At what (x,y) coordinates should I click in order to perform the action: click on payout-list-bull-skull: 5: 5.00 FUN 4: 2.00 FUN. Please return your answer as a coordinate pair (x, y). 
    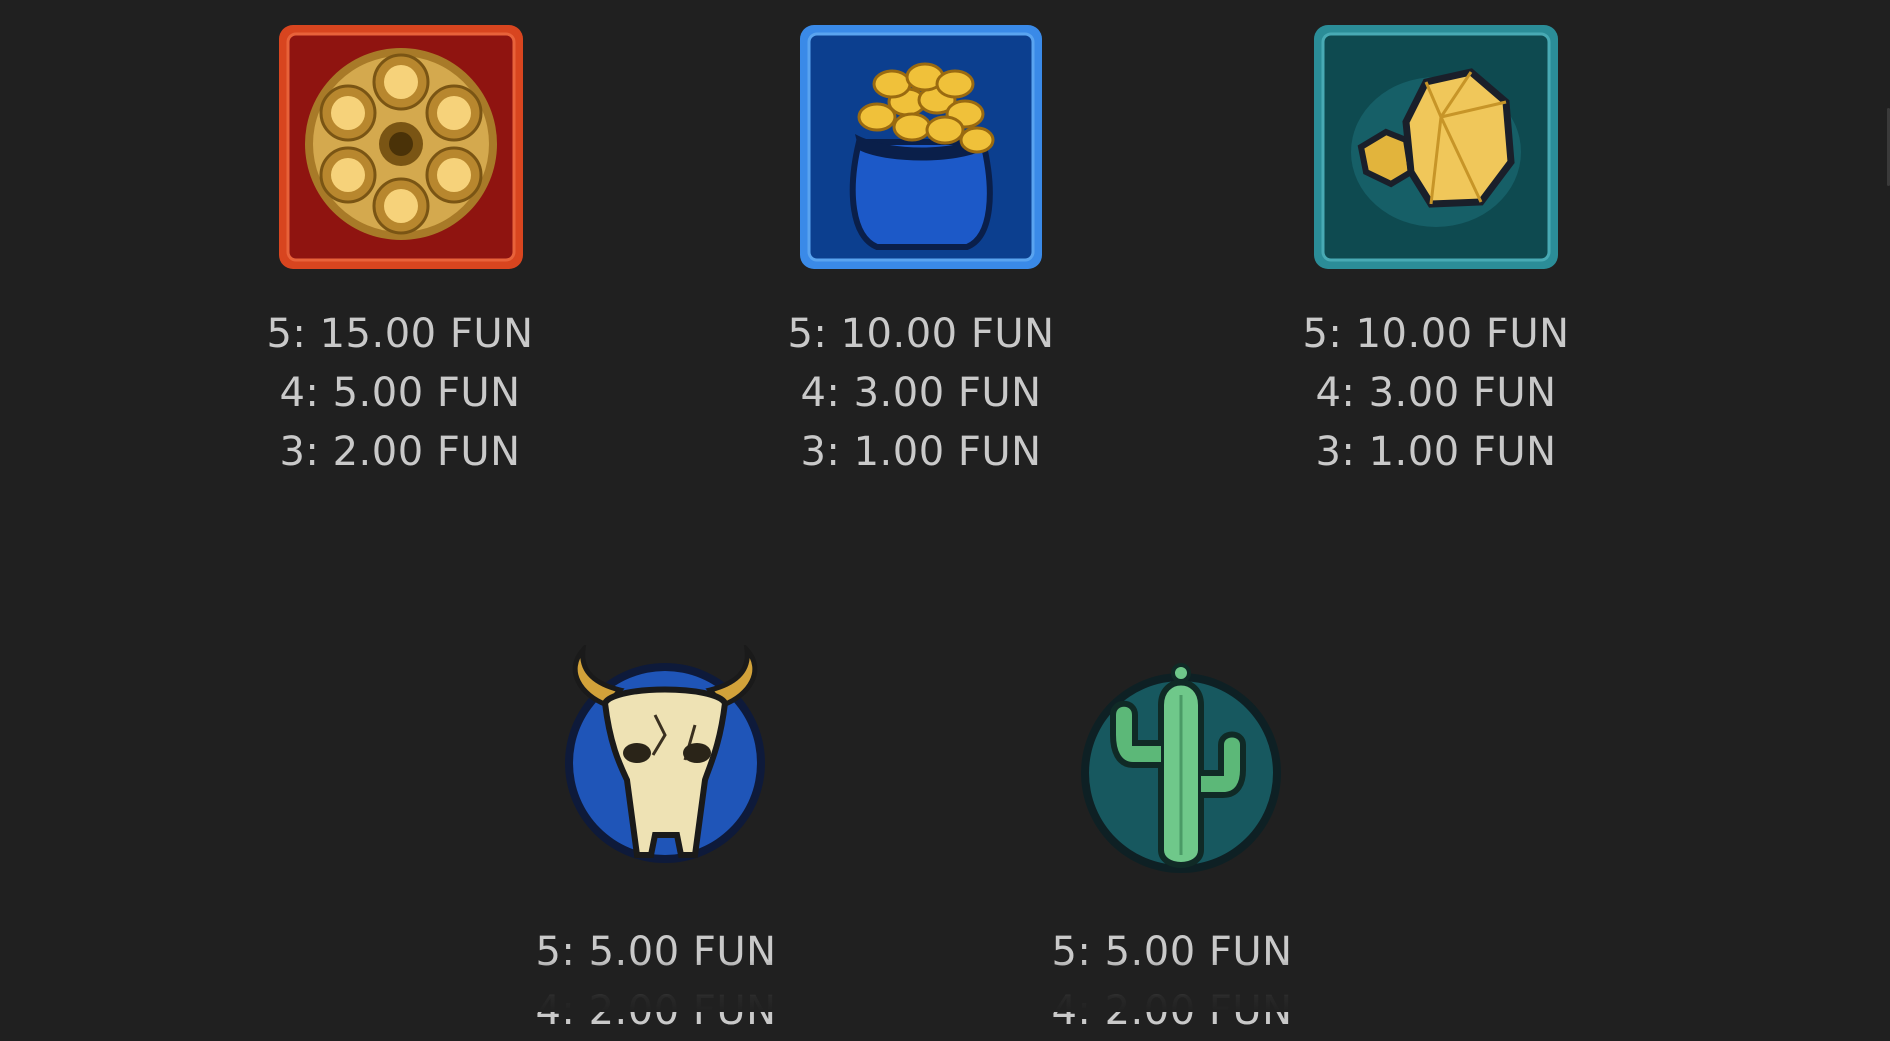
    Looking at the image, I should click on (656, 982).